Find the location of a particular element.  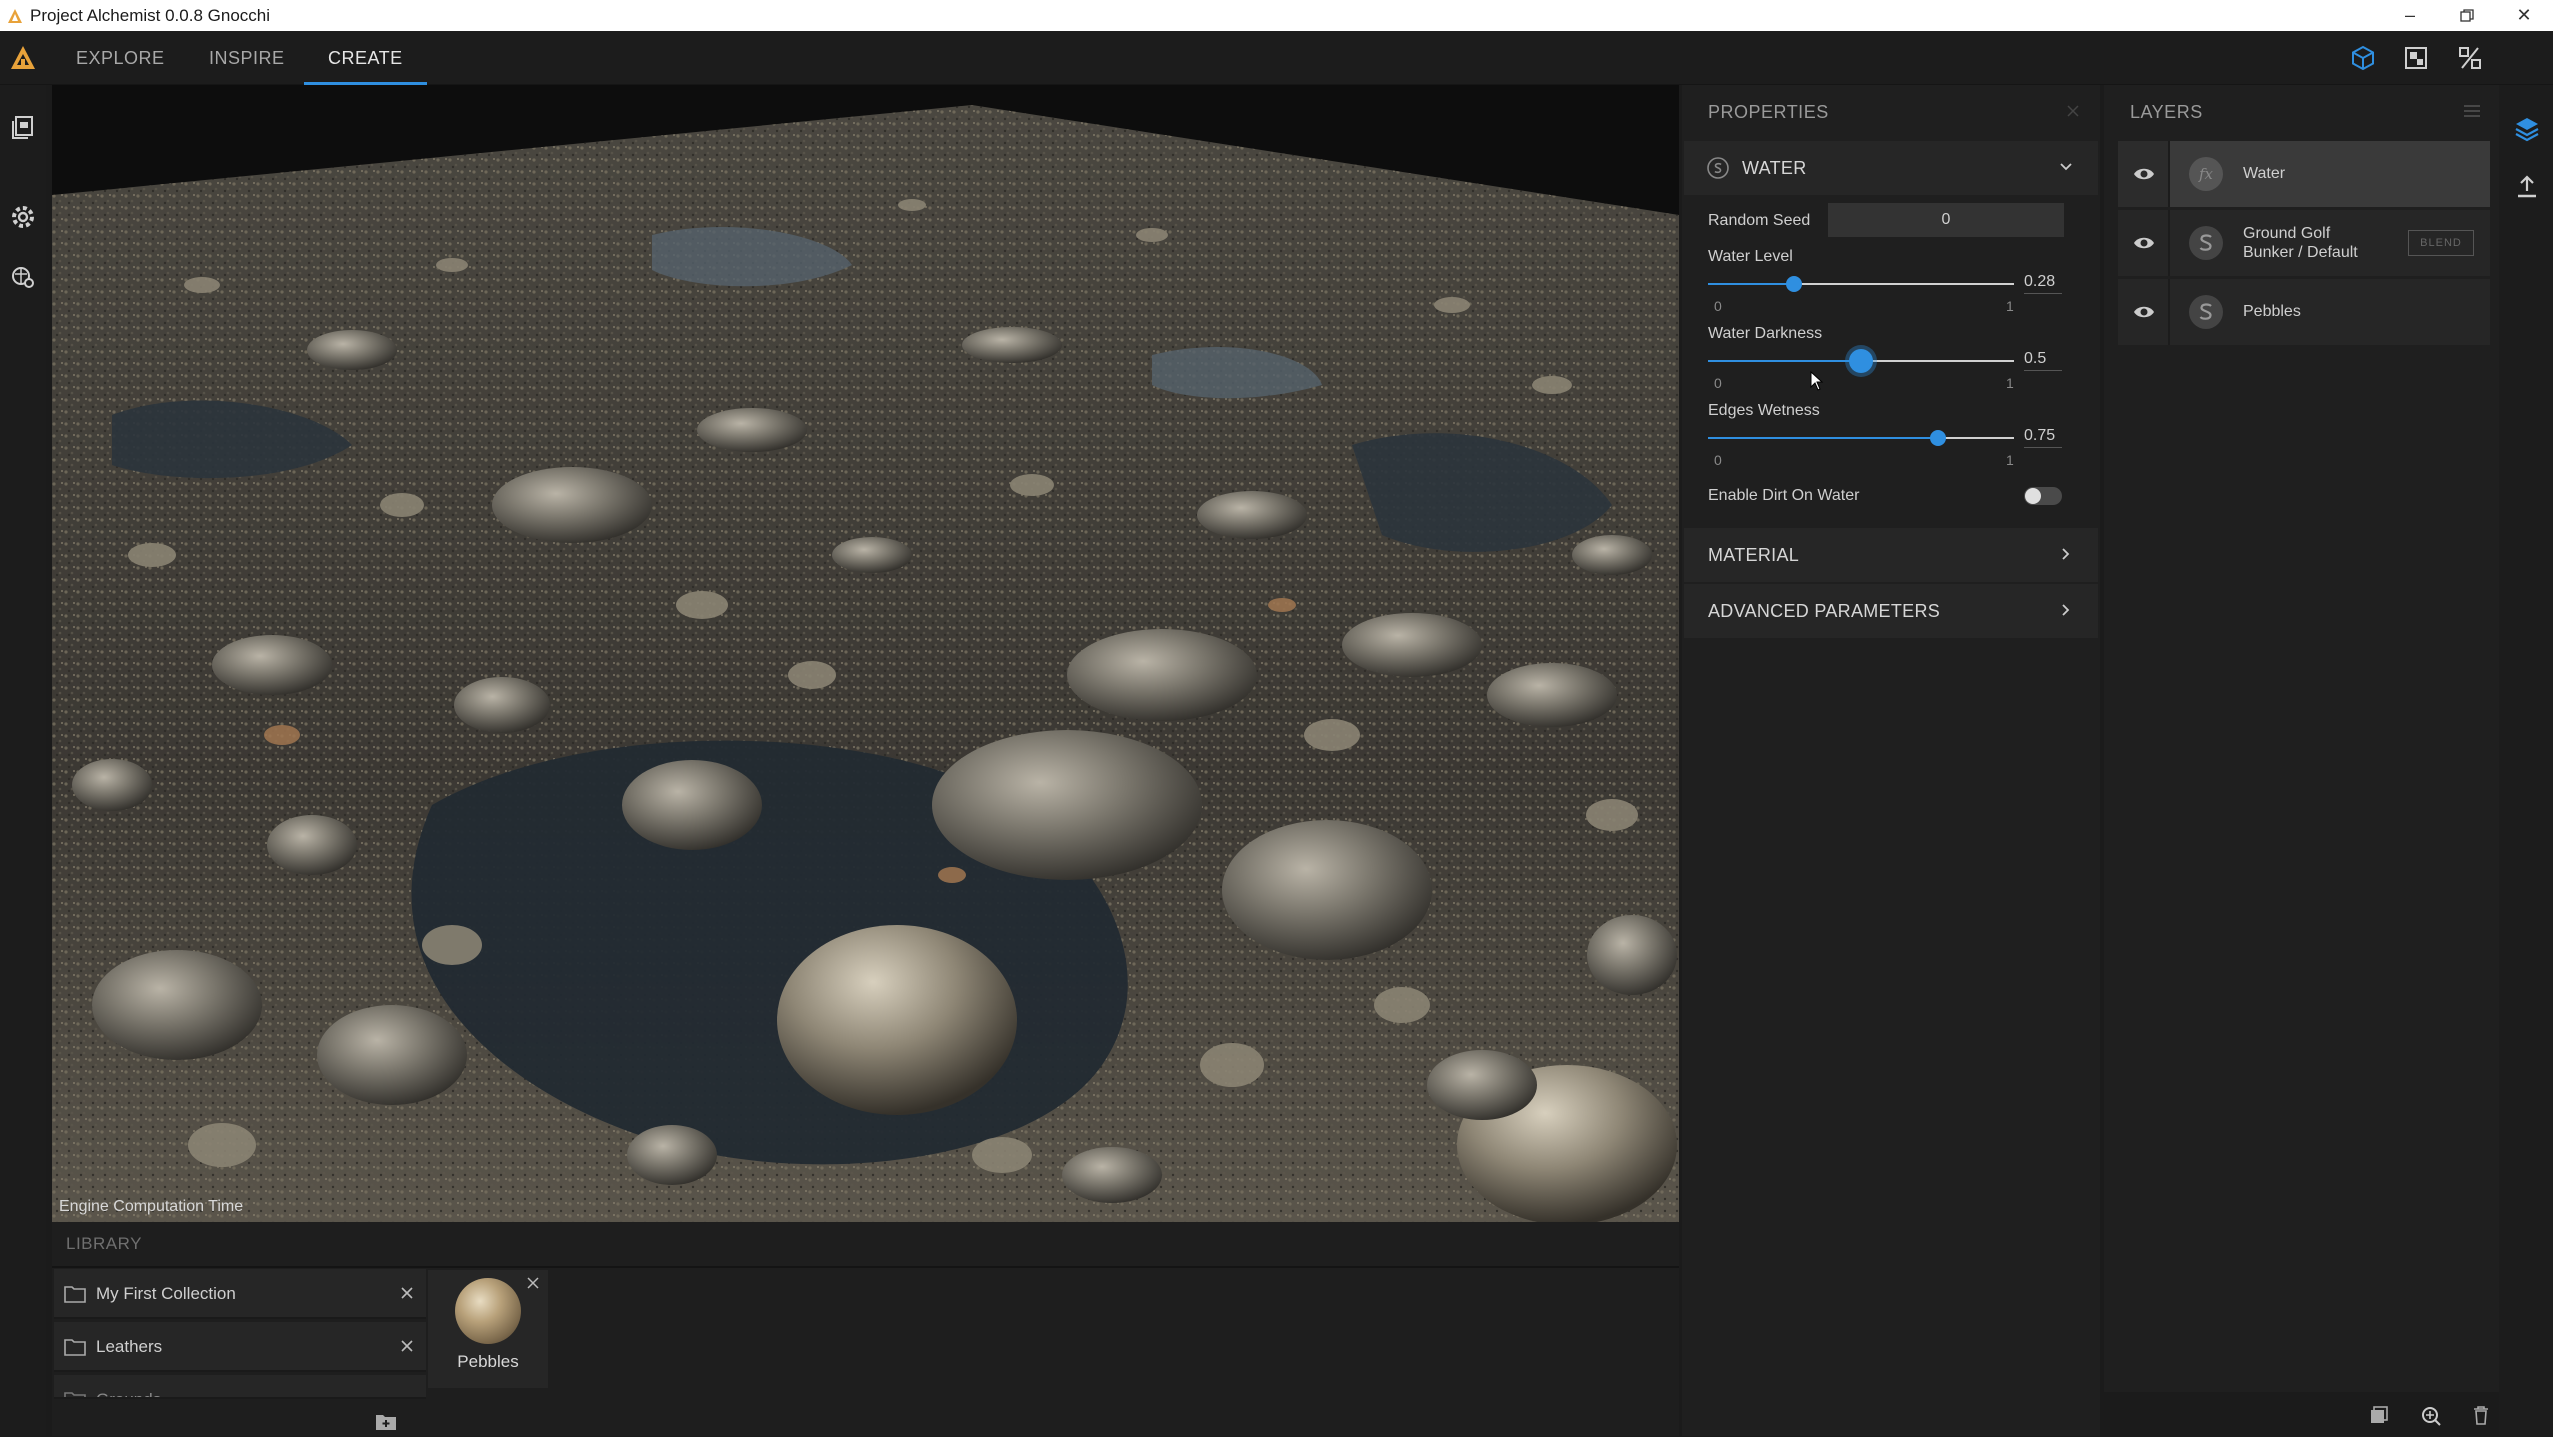

minimize-button: – is located at coordinates (2410, 15).